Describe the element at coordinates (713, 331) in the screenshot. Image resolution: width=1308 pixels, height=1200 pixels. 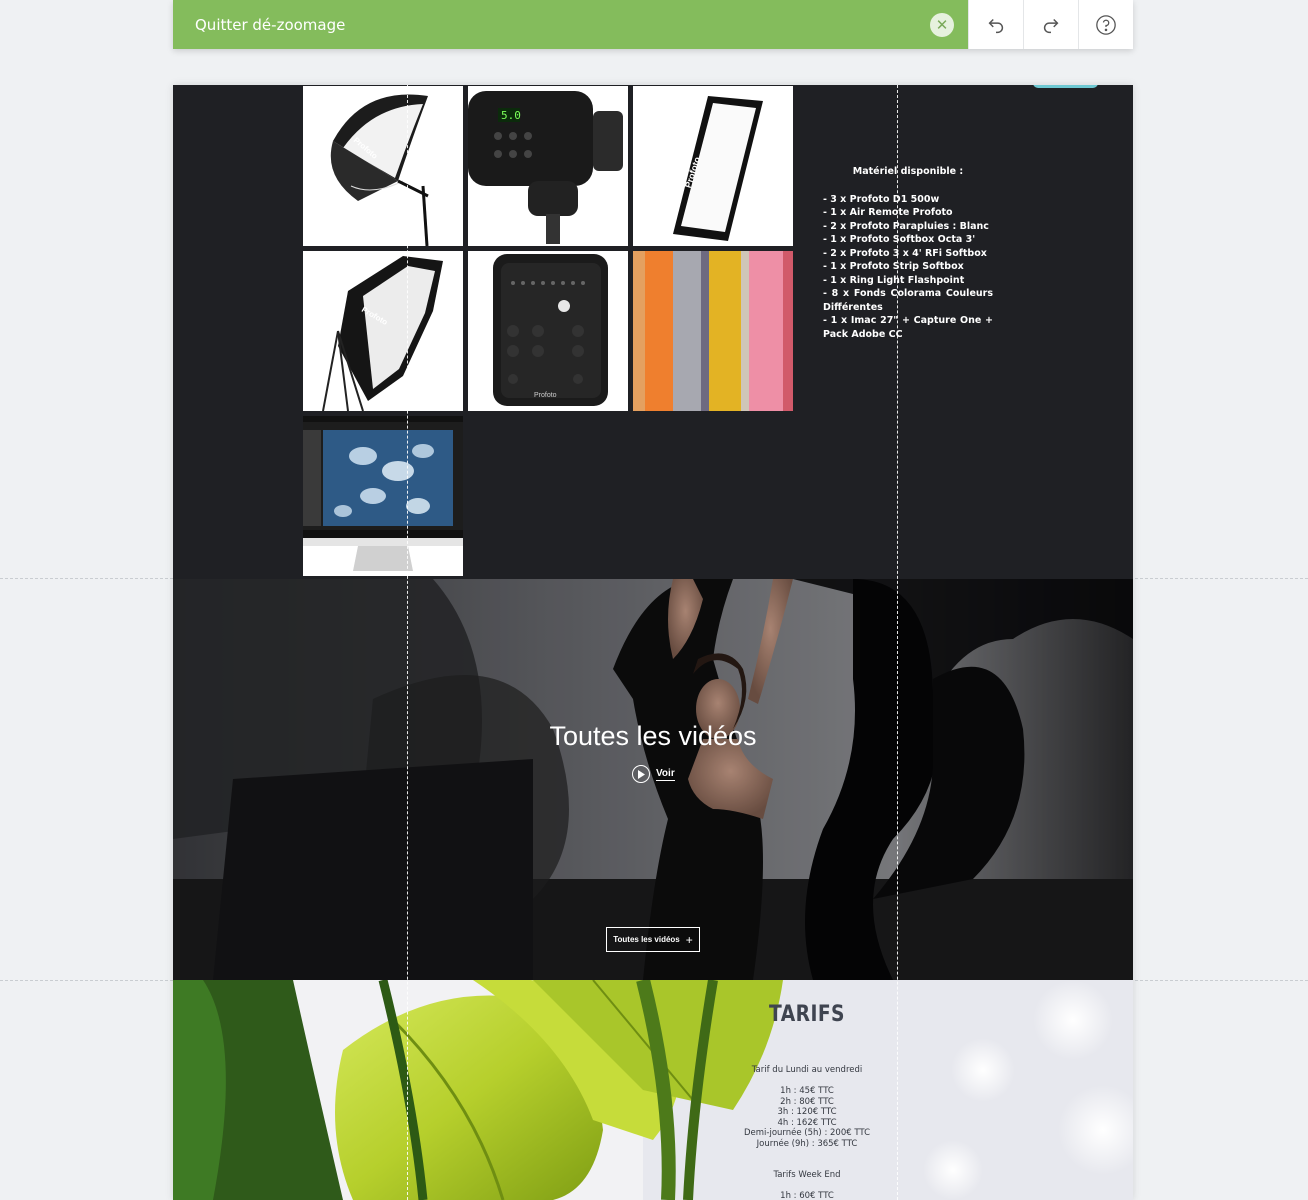
I see `gallery-item-colorama` at that location.